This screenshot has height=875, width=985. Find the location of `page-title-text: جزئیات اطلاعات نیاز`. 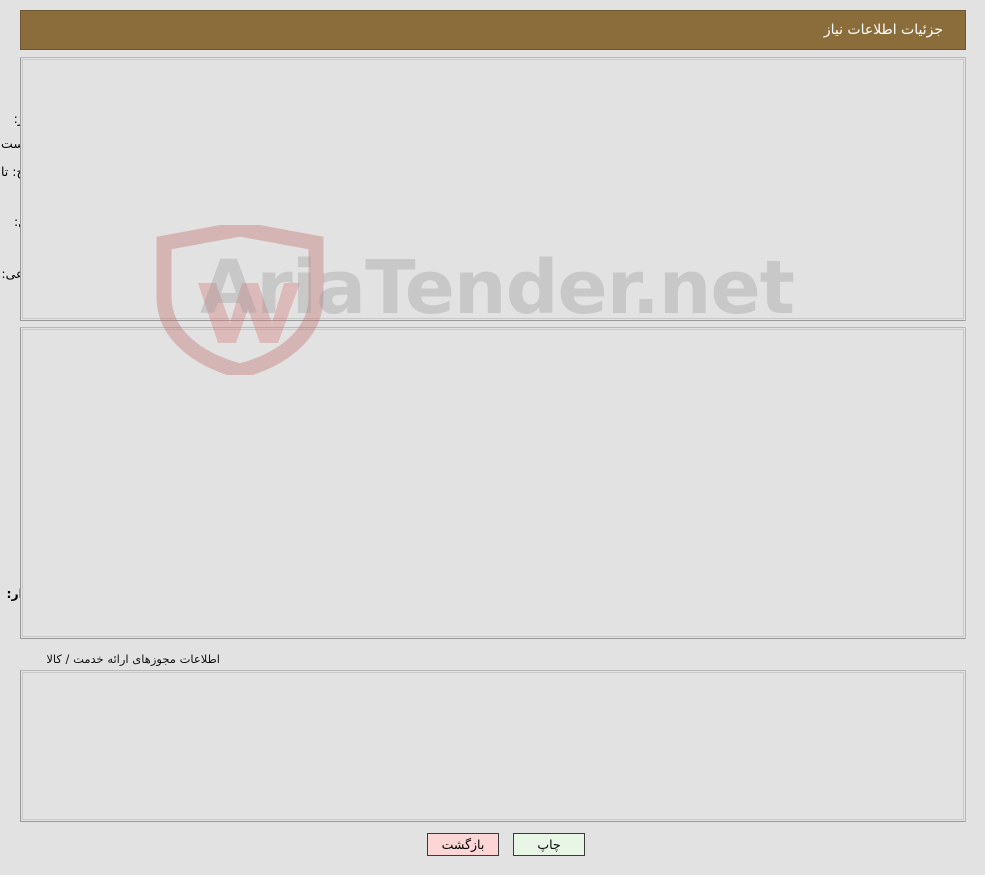

page-title-text: جزئیات اطلاعات نیاز is located at coordinates (883, 30).